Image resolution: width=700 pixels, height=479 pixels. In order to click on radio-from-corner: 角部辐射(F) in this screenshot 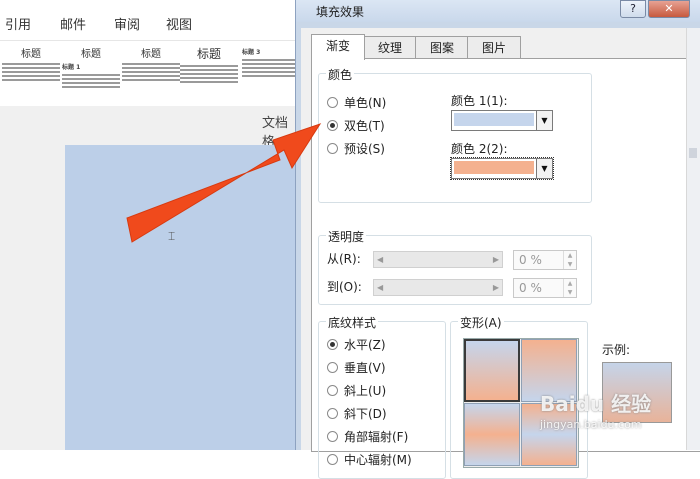, I will do `click(367, 436)`.